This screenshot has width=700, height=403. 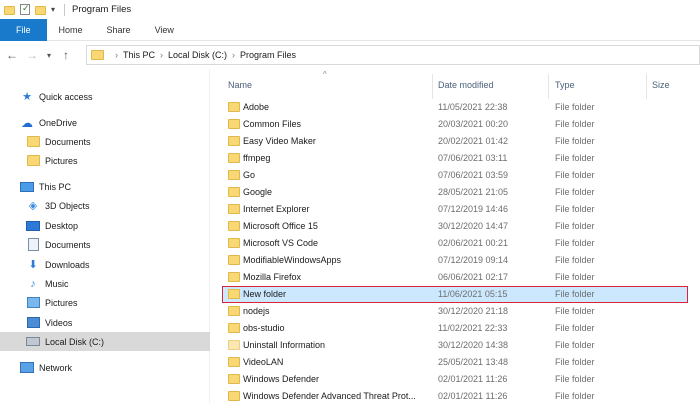 I want to click on file-name: Google, so click(x=257, y=192).